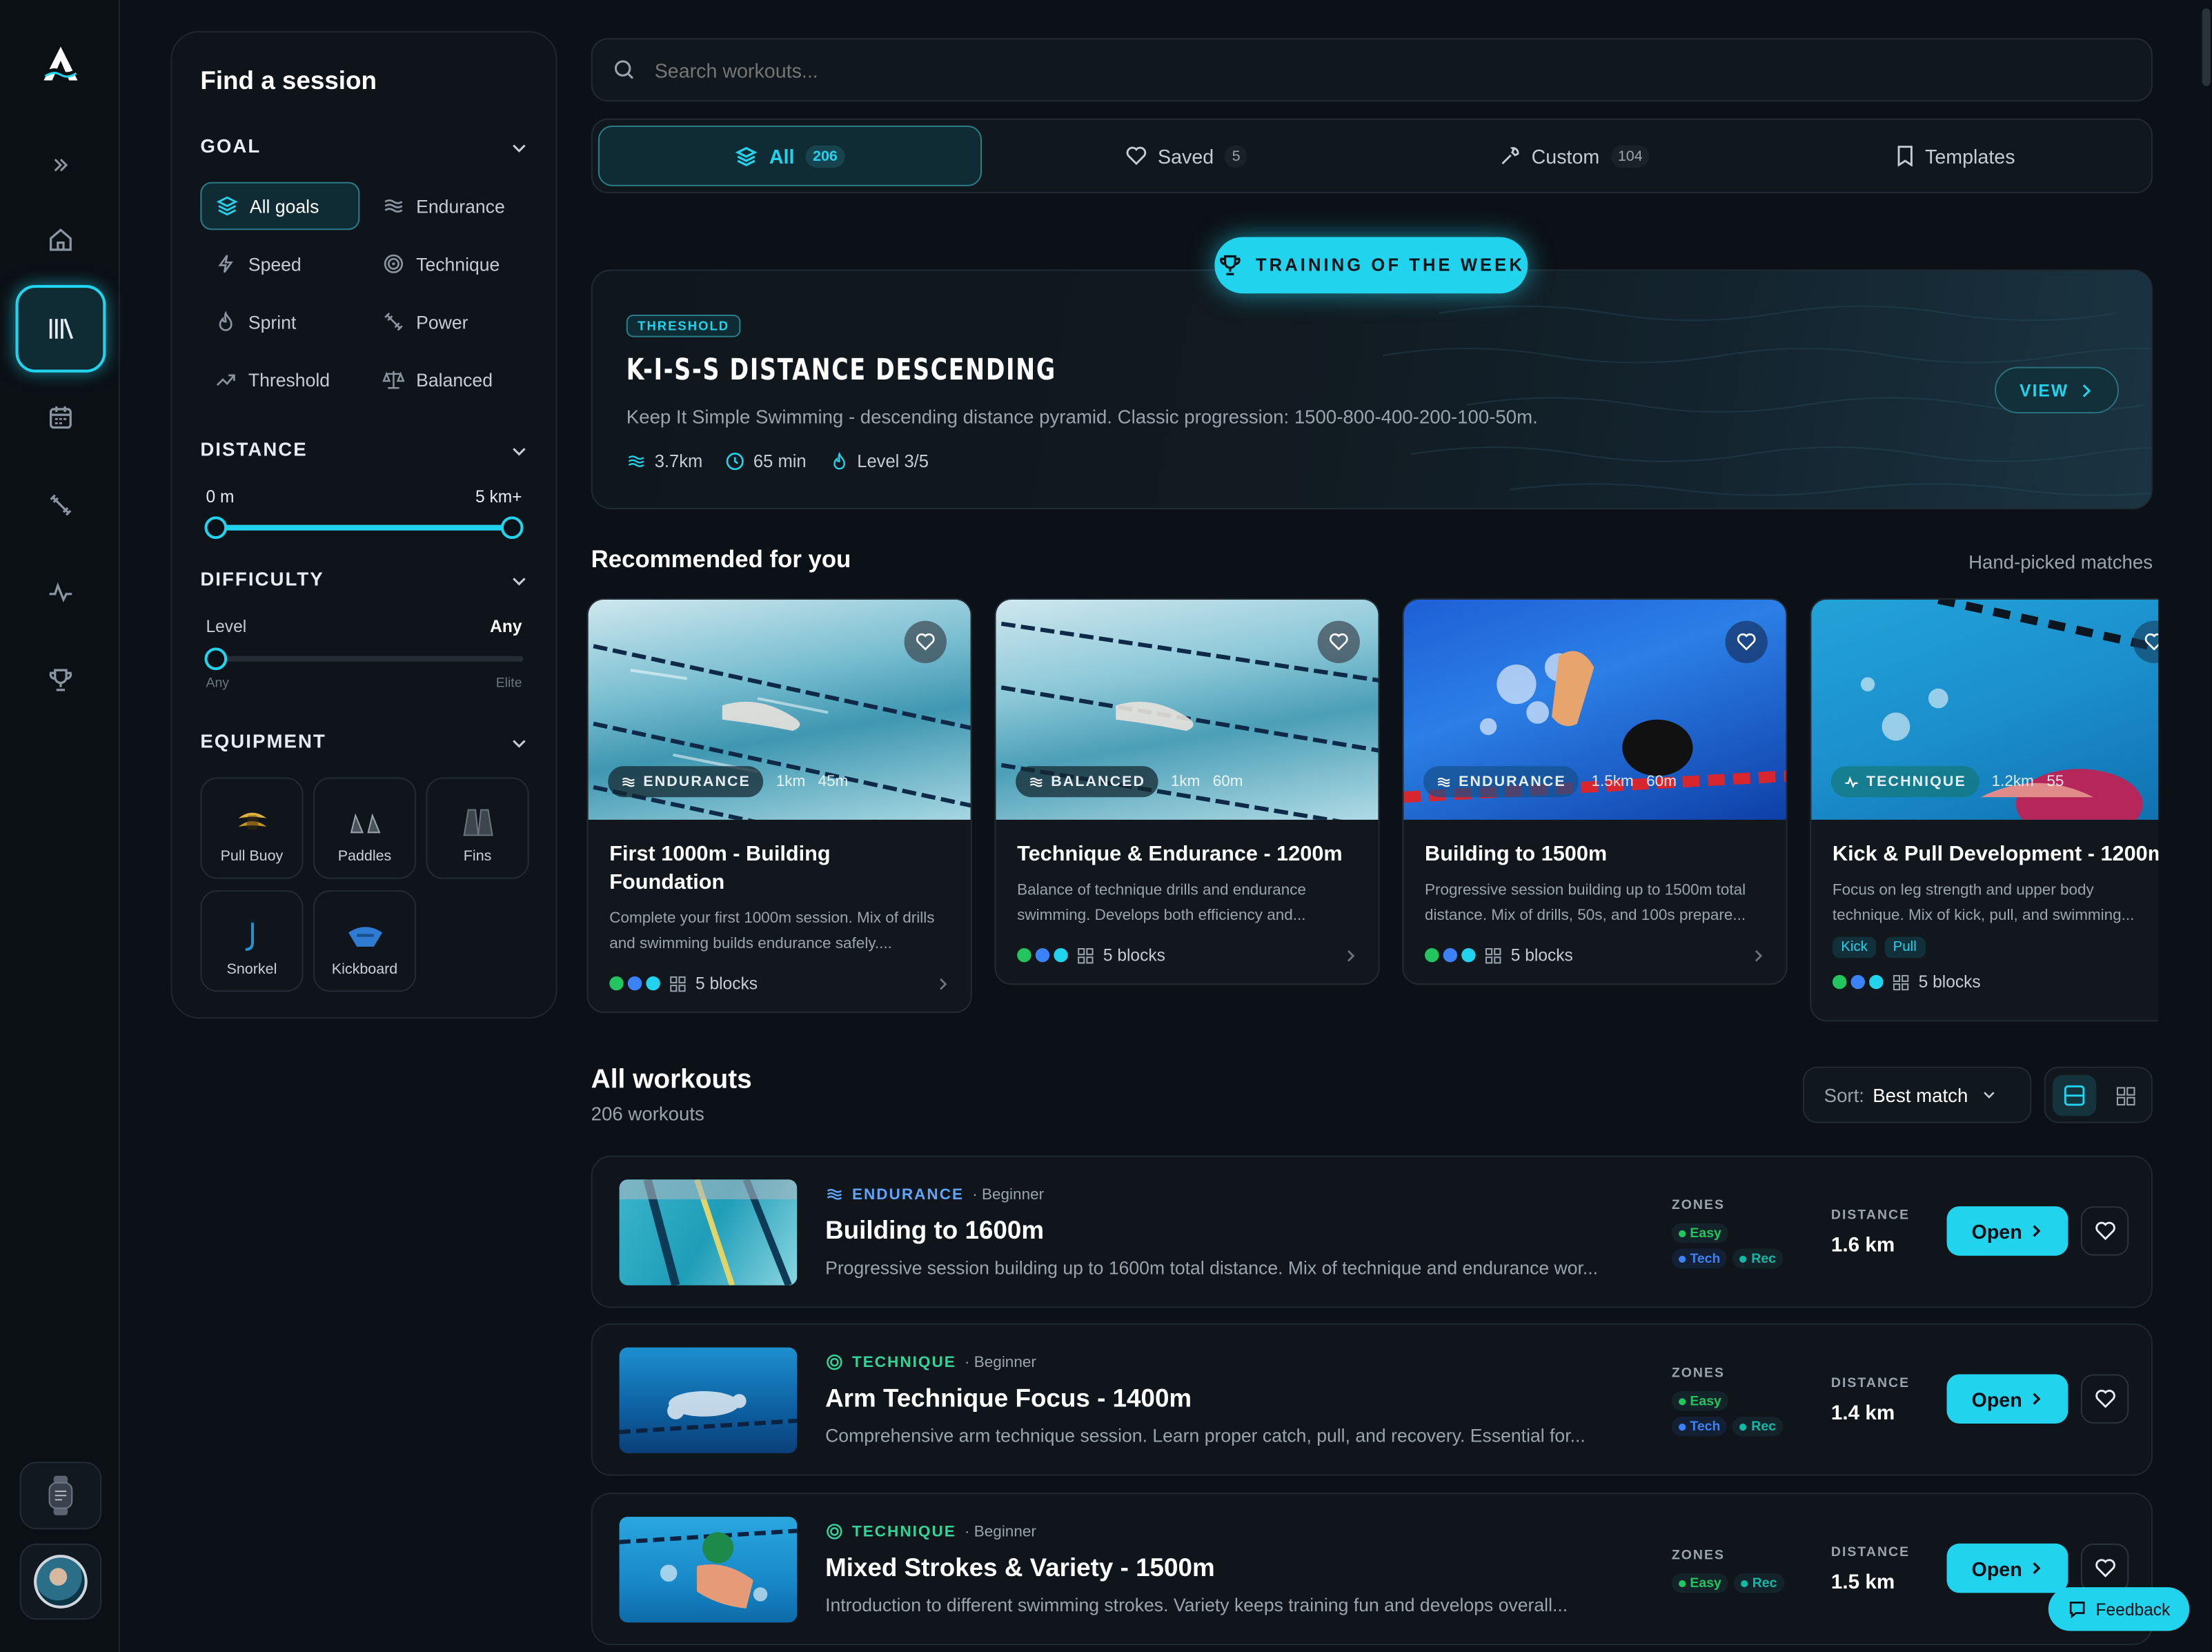  I want to click on distance-min-handle, so click(216, 528).